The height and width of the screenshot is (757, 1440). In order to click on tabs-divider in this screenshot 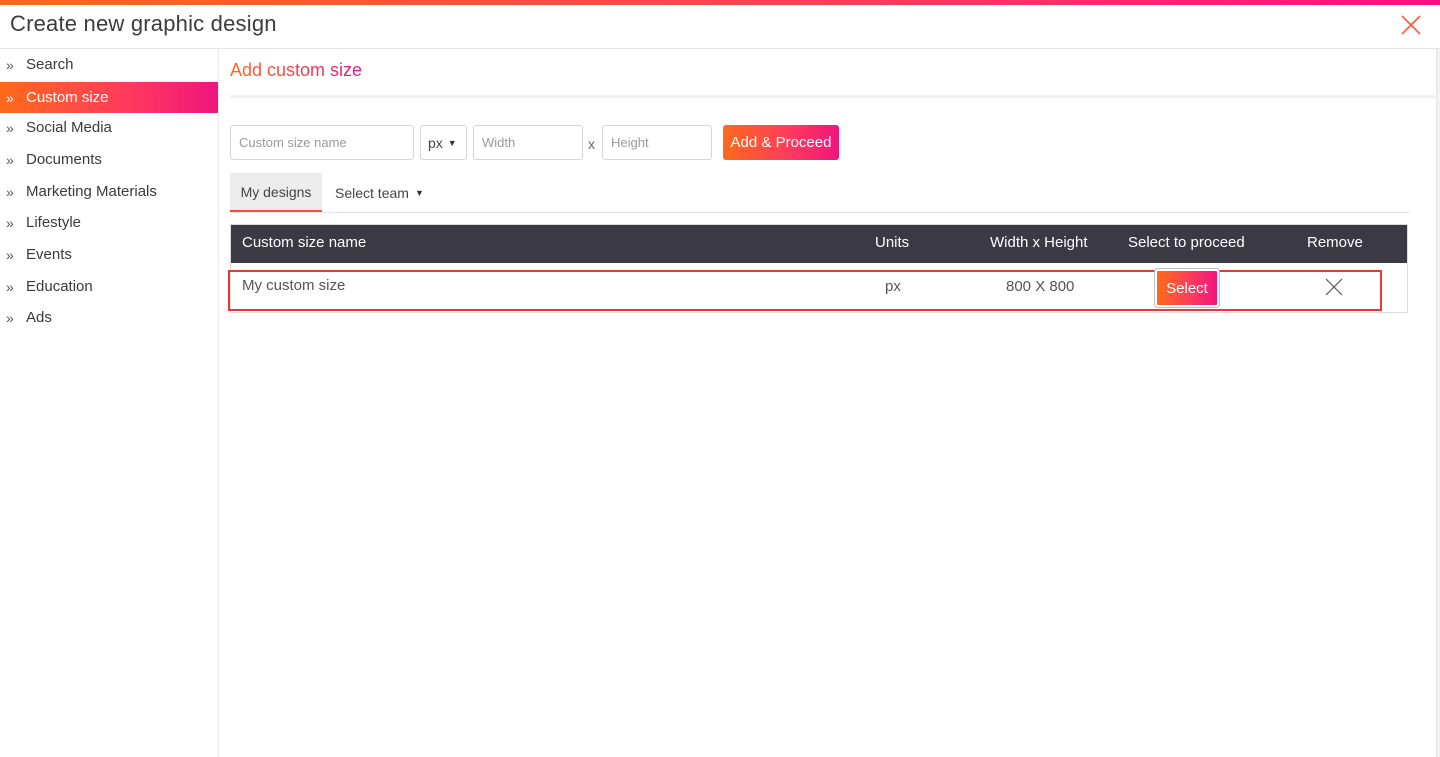, I will do `click(820, 212)`.